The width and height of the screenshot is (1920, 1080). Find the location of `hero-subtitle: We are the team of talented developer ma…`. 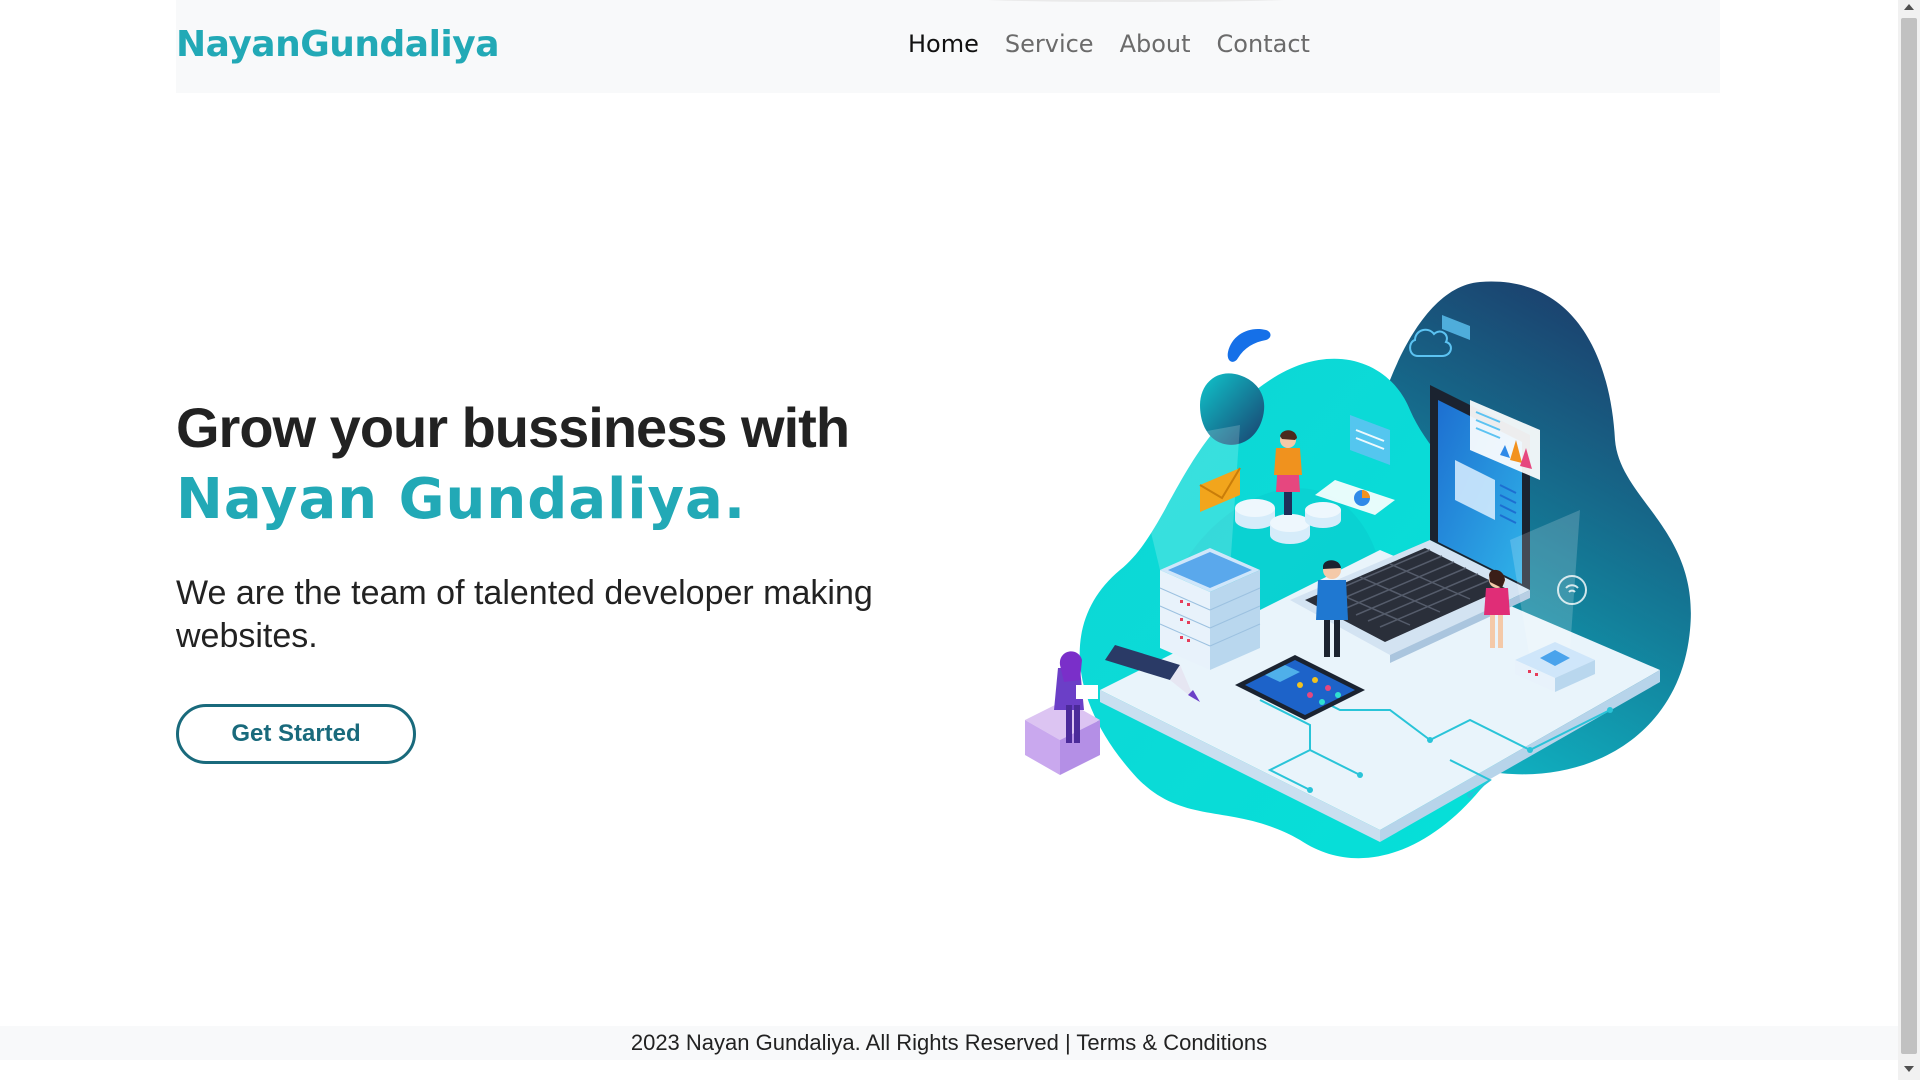

hero-subtitle: We are the team of talented developer ma… is located at coordinates (524, 614).